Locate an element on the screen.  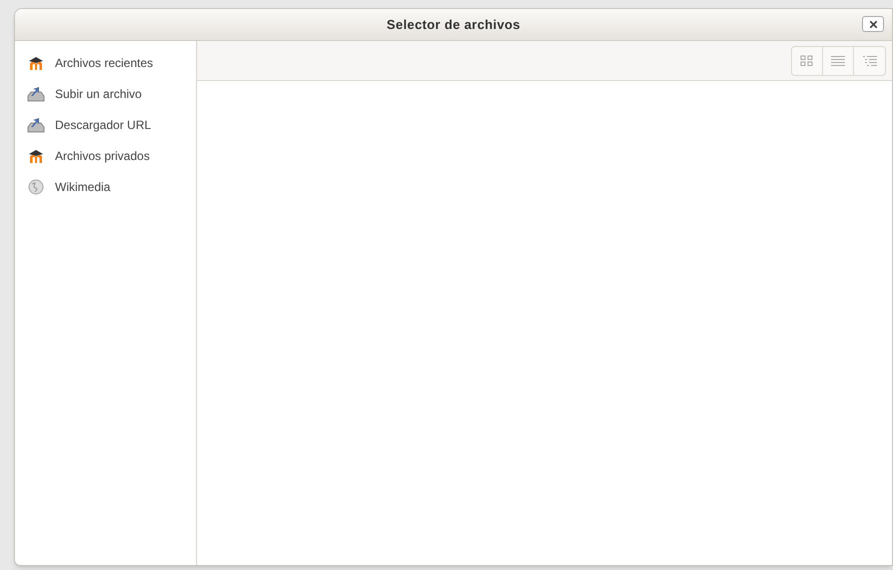
window-title: Selector de archivos is located at coordinates (453, 25).